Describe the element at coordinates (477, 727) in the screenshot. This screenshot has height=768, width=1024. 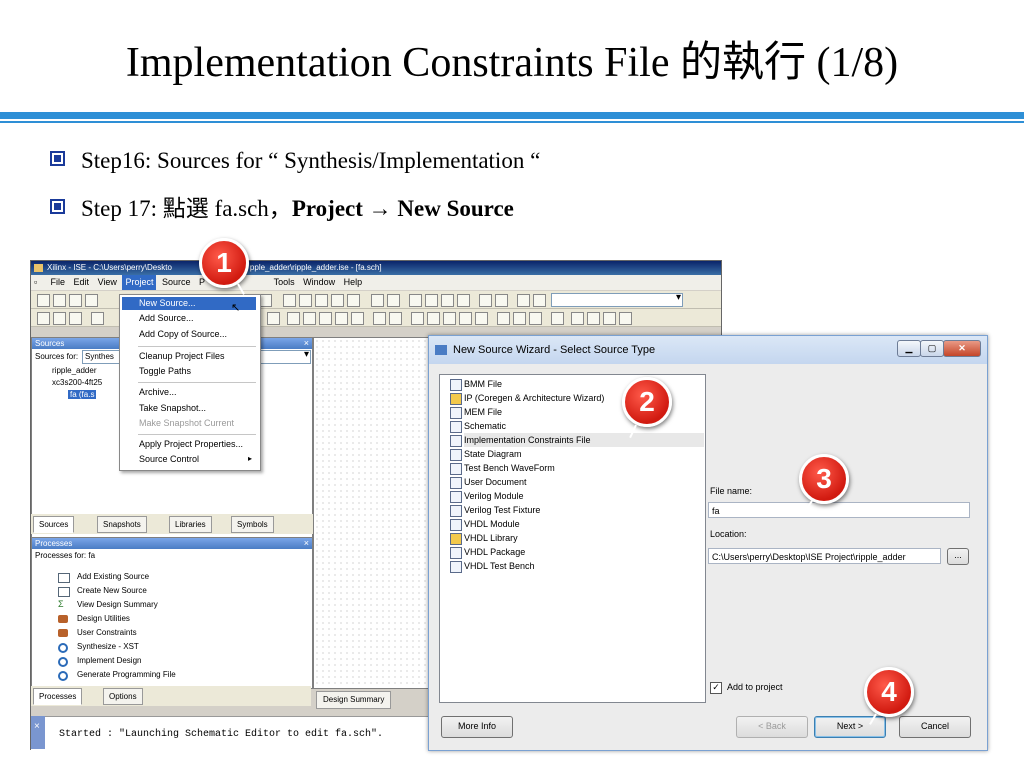
I see `more-info-button: More Info` at that location.